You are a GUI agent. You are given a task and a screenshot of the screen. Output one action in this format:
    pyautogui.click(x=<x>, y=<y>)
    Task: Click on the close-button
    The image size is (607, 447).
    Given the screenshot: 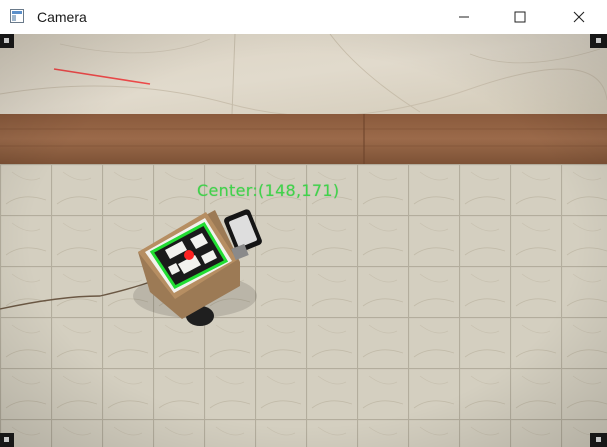 What is the action you would take?
    pyautogui.click(x=579, y=17)
    